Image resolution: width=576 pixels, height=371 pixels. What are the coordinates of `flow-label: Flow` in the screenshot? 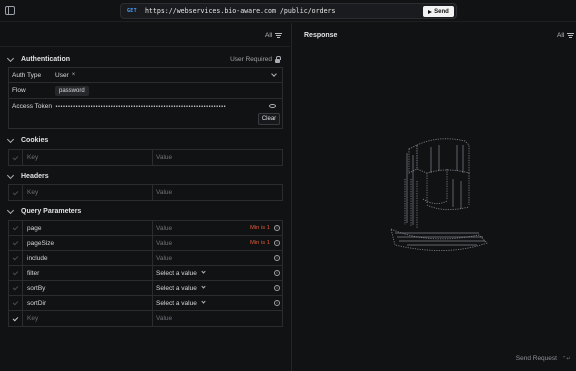 It's located at (19, 90).